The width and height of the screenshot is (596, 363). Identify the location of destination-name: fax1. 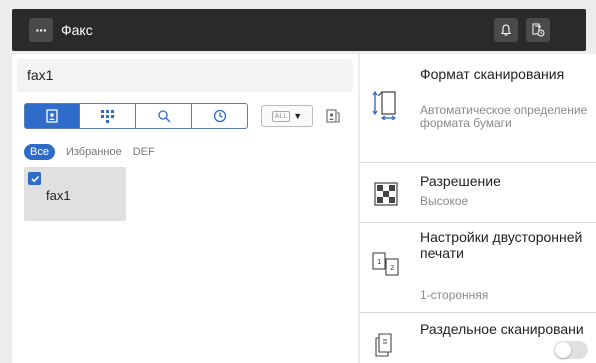
(58, 195).